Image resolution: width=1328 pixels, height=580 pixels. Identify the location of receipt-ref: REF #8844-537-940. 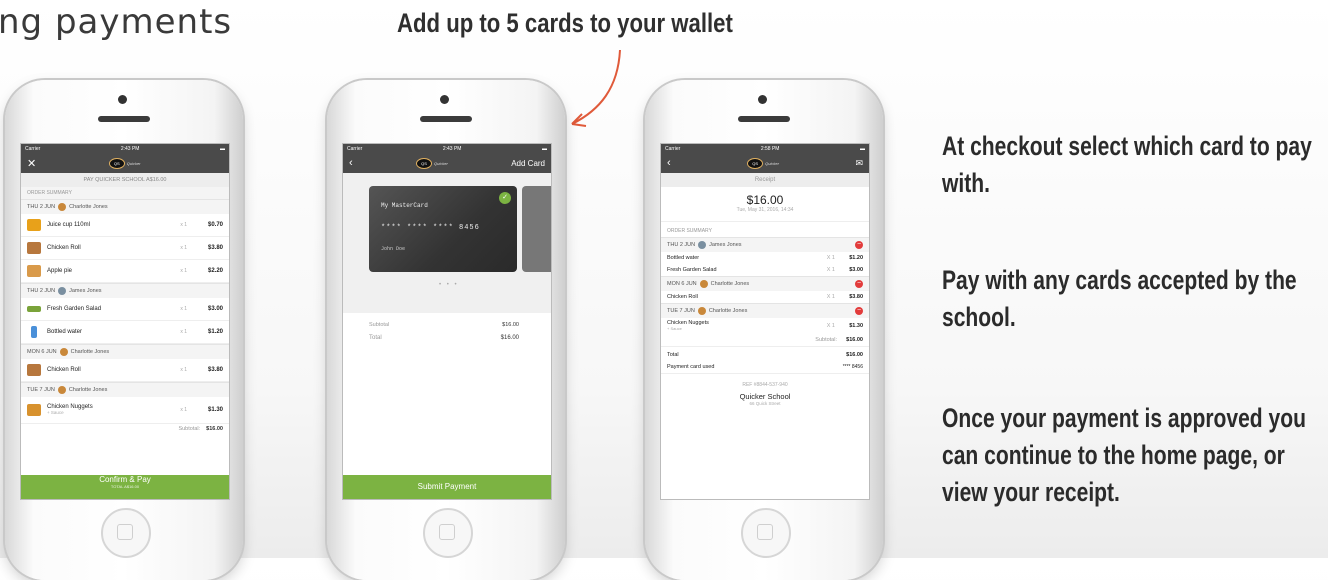
(765, 385).